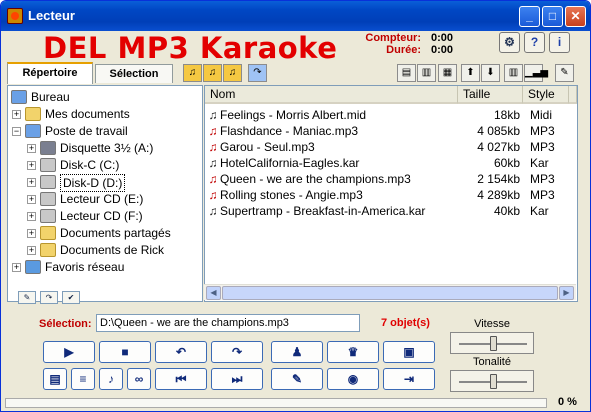 The width and height of the screenshot is (591, 412). I want to click on redo-button: ↷, so click(237, 352).